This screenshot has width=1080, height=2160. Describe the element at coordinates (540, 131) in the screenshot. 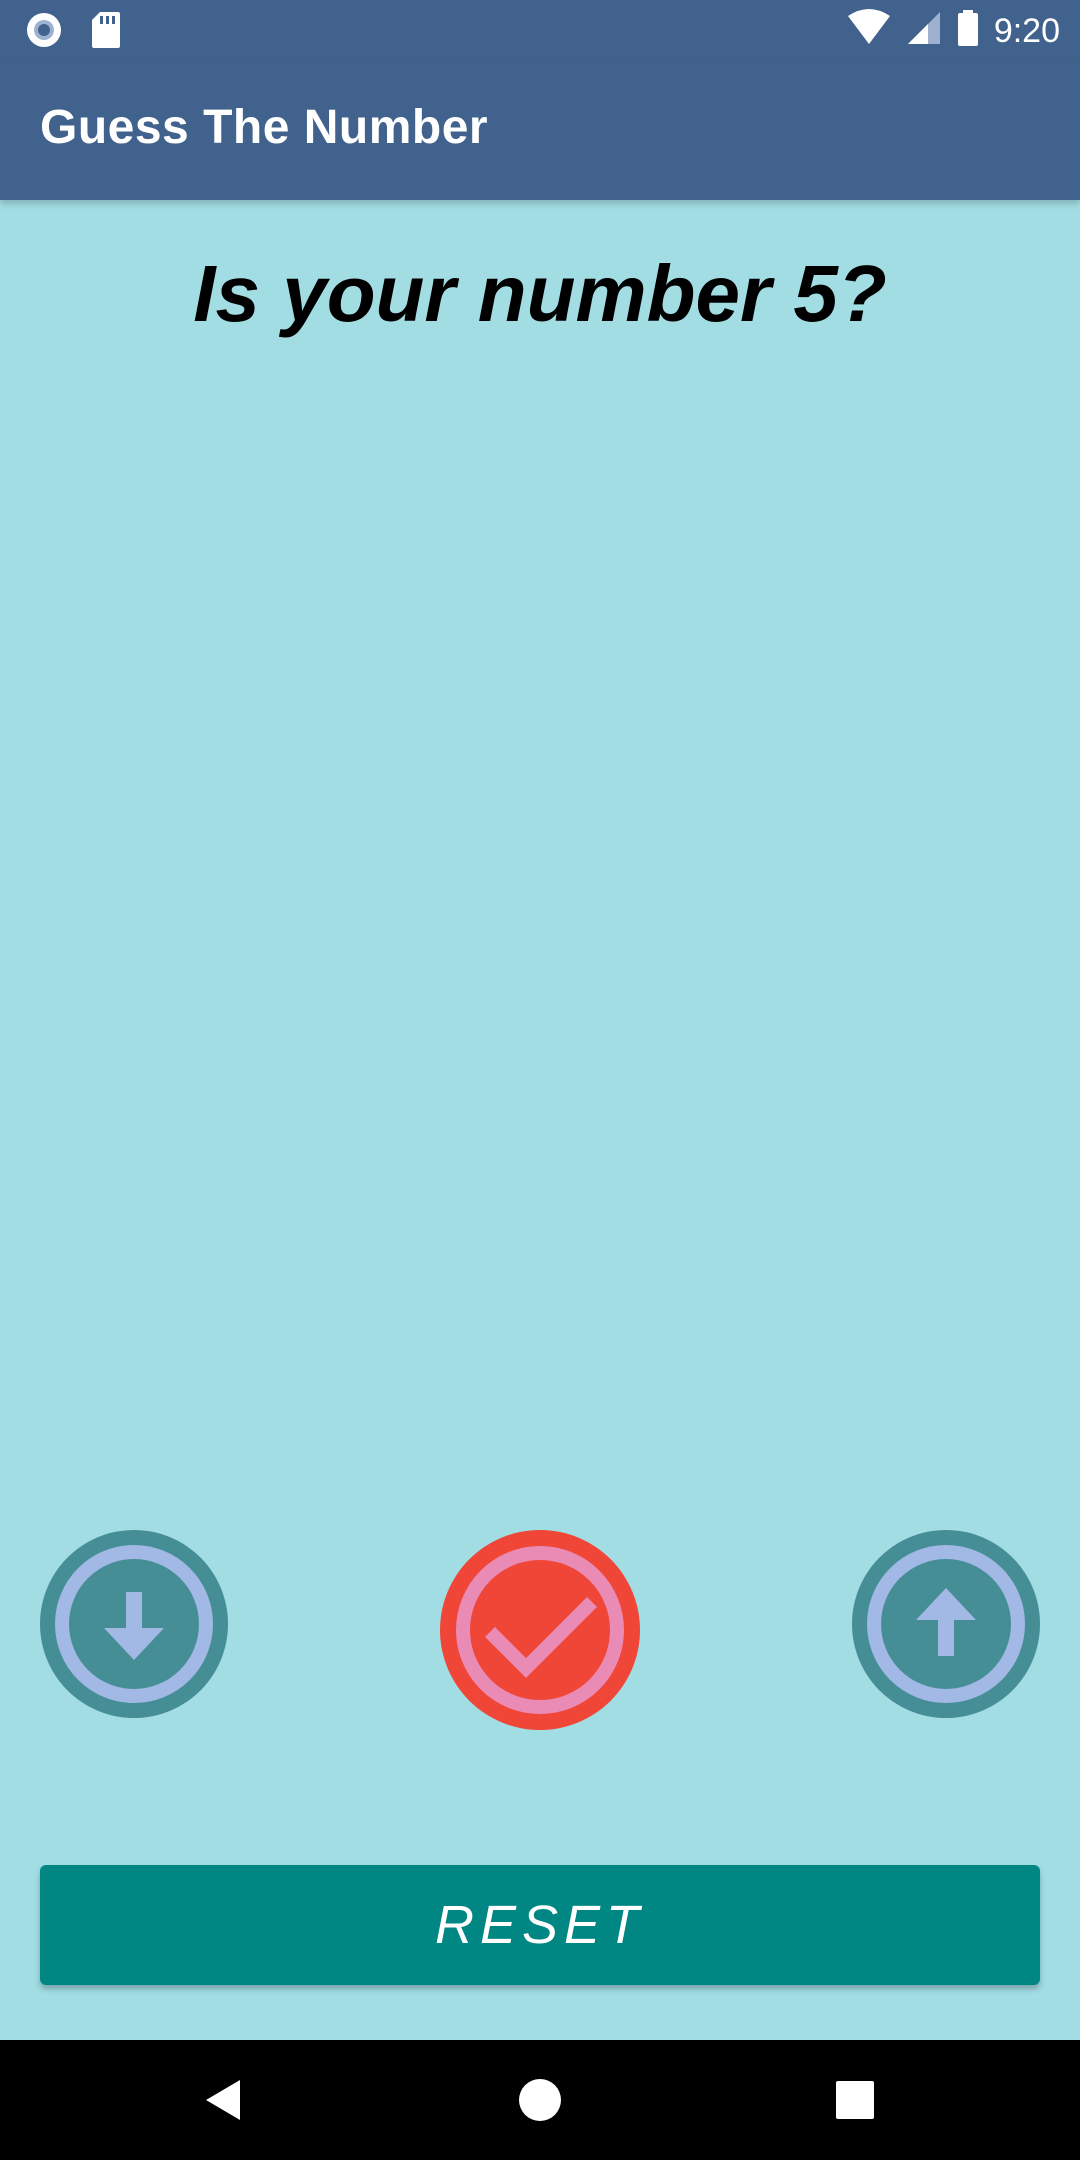

I see `app-bar: Guess The Number` at that location.